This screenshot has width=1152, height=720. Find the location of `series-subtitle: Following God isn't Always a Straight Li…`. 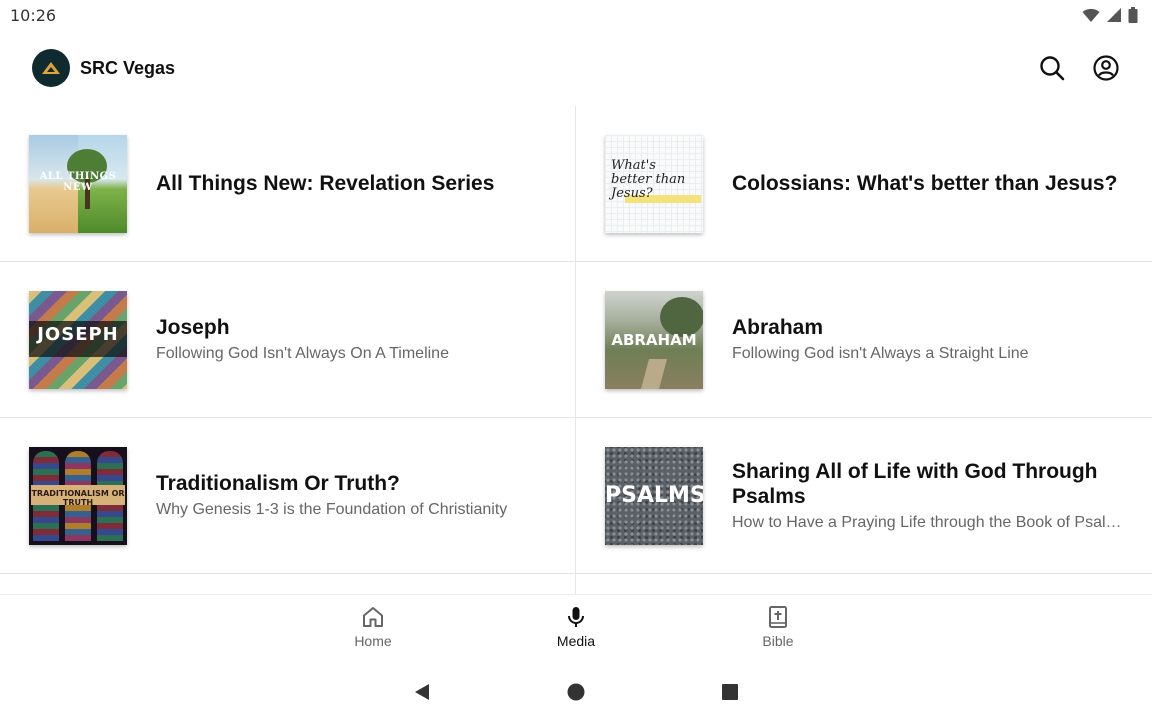

series-subtitle: Following God isn't Always a Straight Li… is located at coordinates (880, 353).